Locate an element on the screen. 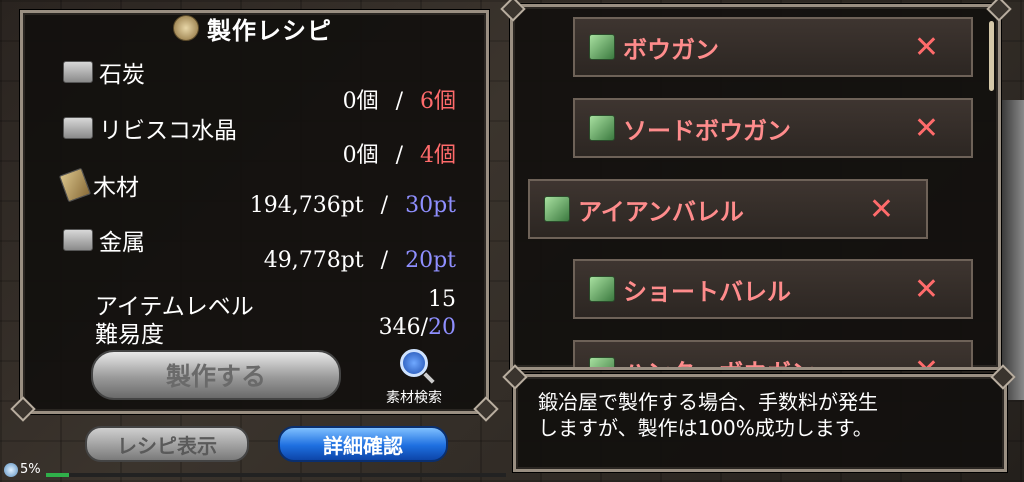  experience-bar-fill is located at coordinates (57, 475).